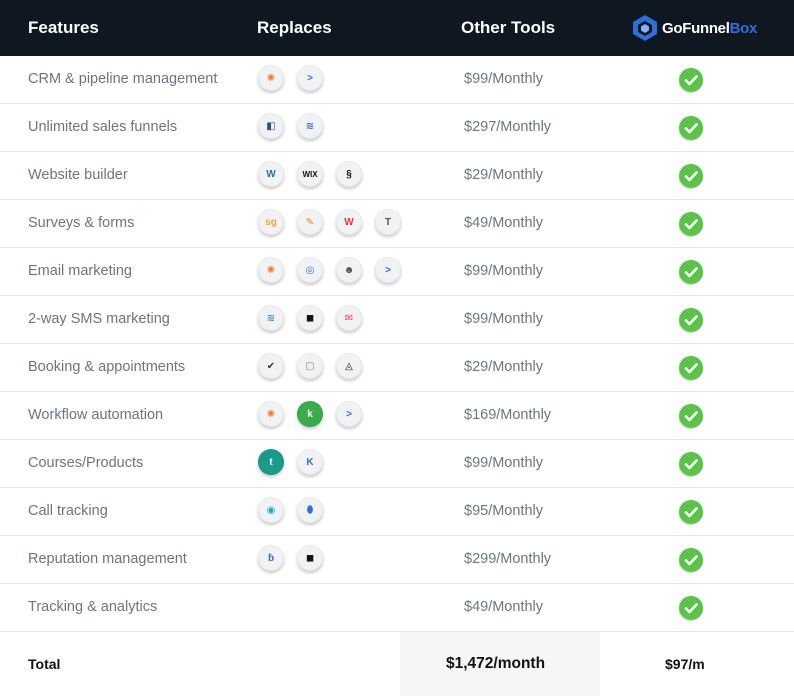 This screenshot has height=696, width=794. What do you see at coordinates (310, 462) in the screenshot?
I see `kajabi-icon: K` at bounding box center [310, 462].